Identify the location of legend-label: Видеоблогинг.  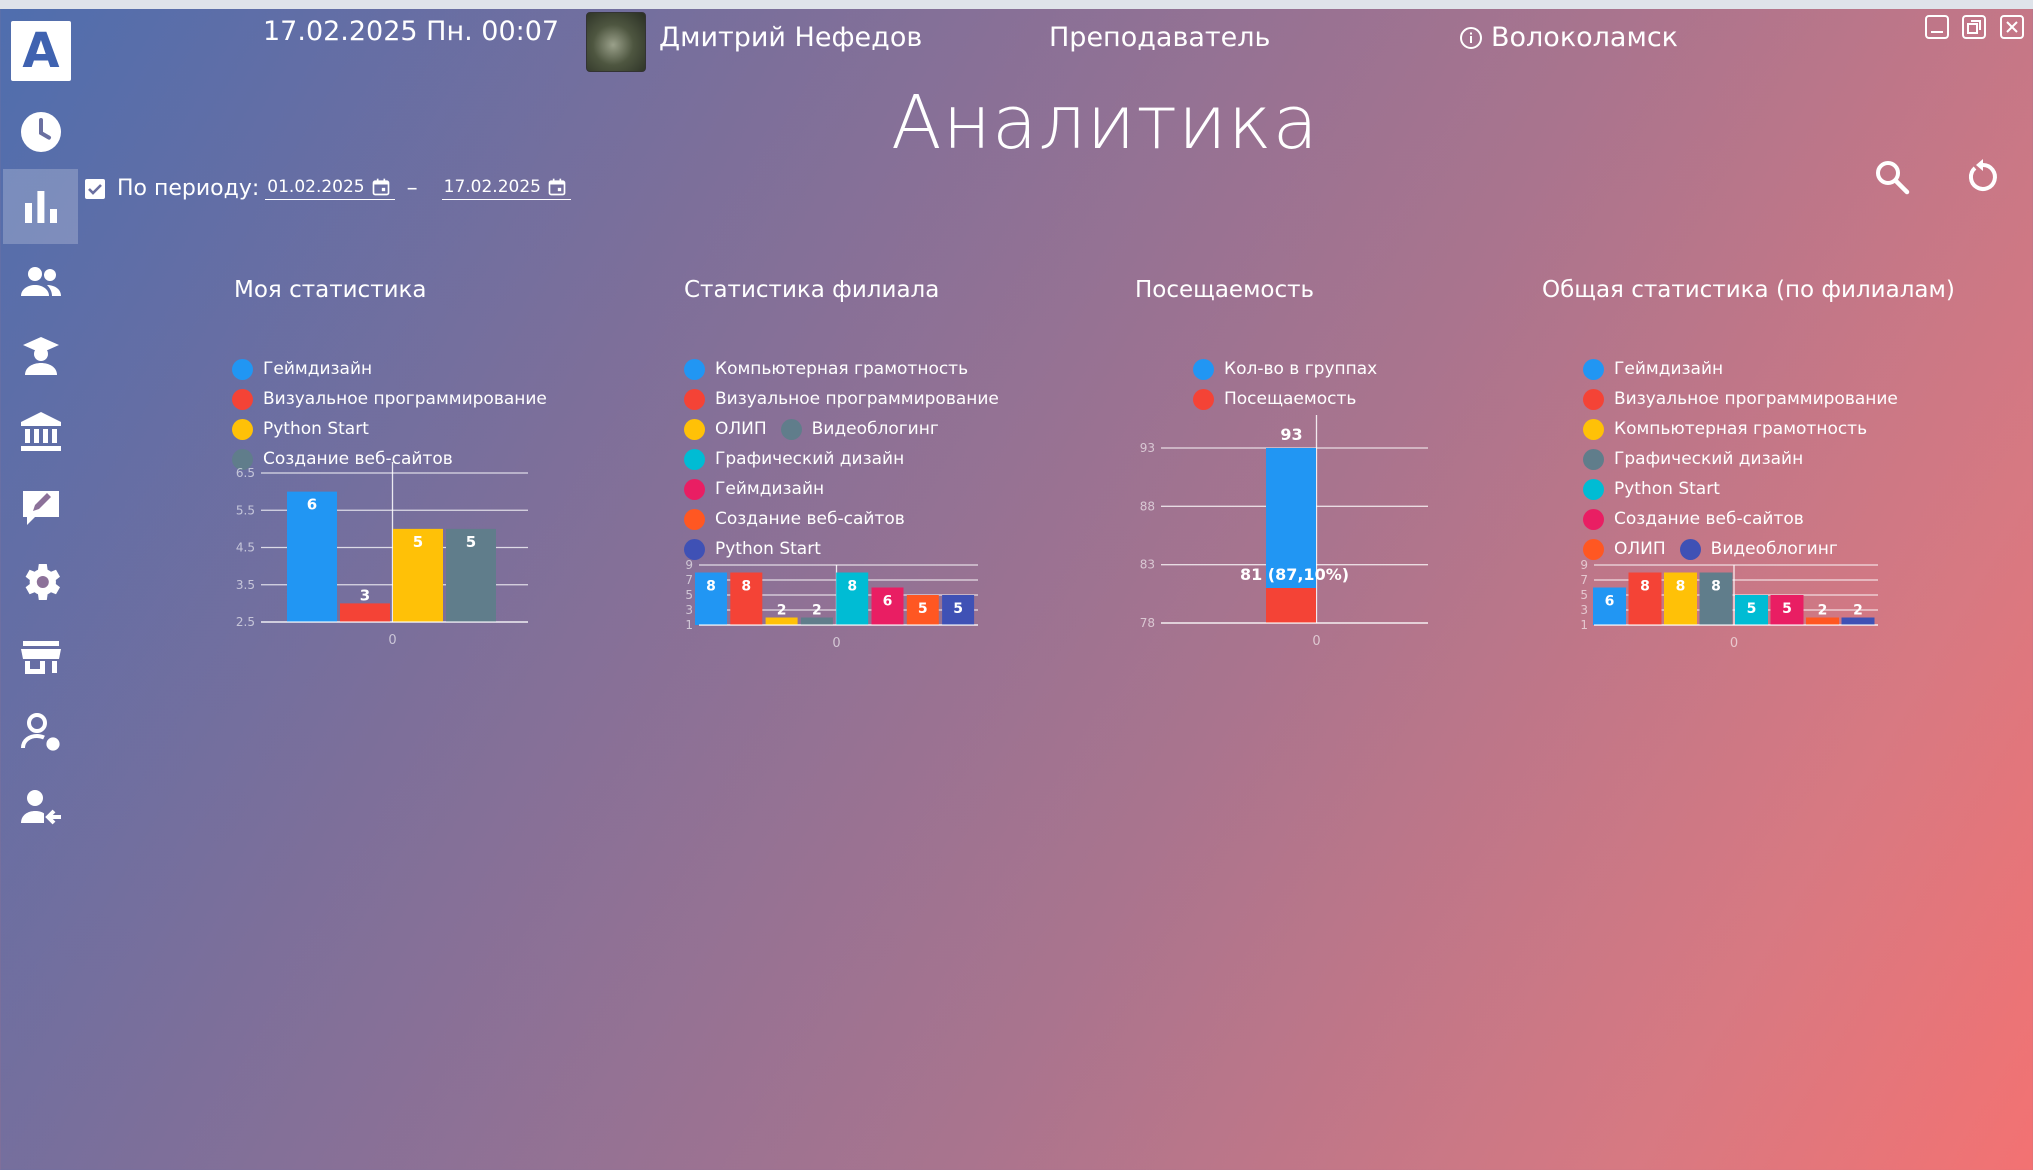
(875, 429).